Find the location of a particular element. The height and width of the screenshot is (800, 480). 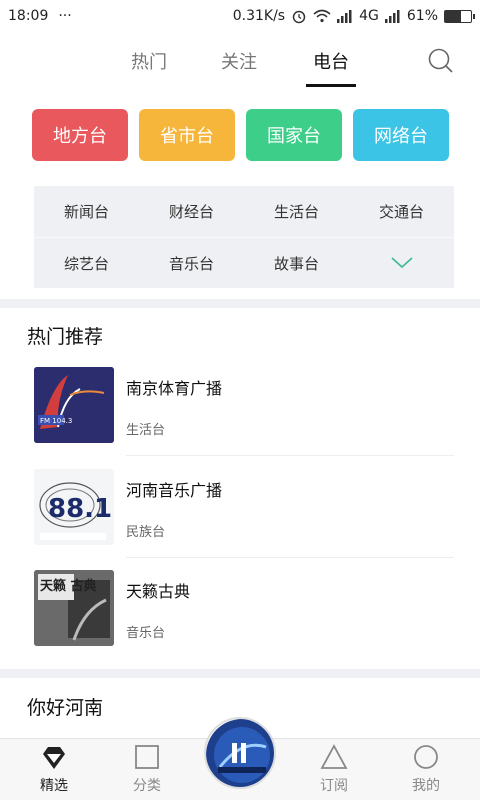

category-buttons: 地方台 省市台 国家台 网络台 is located at coordinates (240, 135).